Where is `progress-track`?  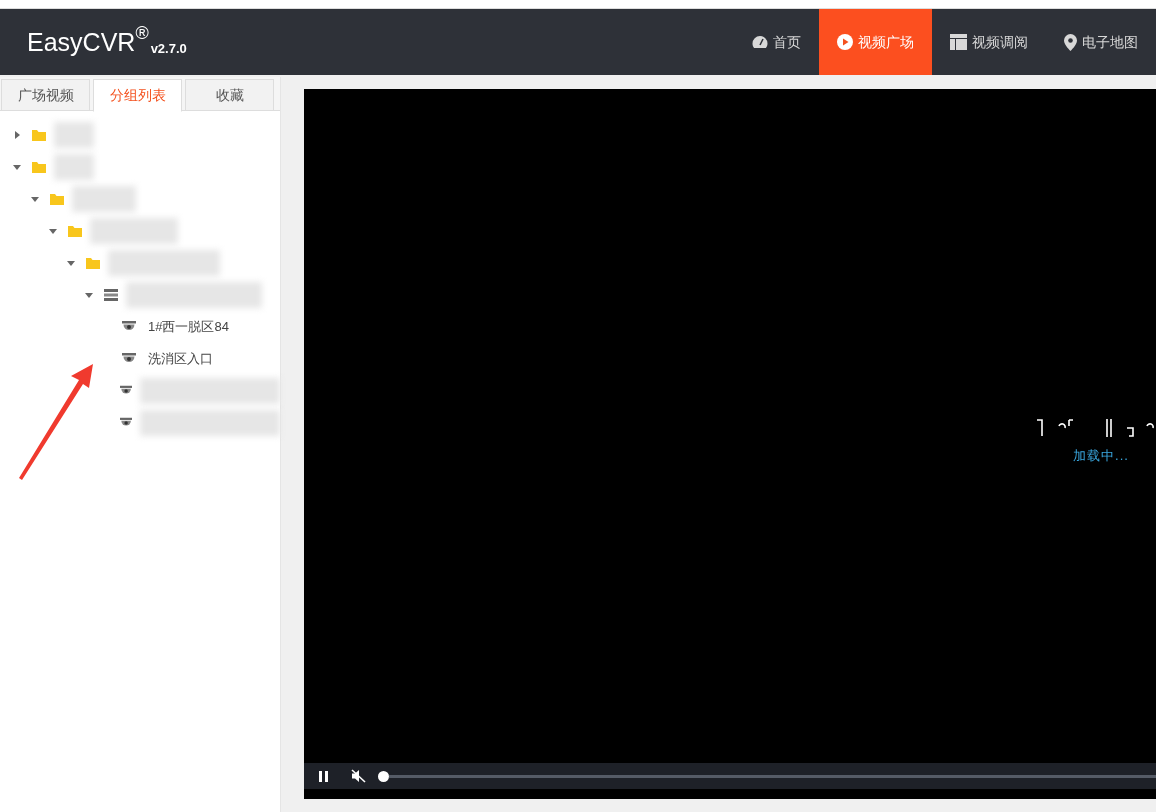 progress-track is located at coordinates (772, 776).